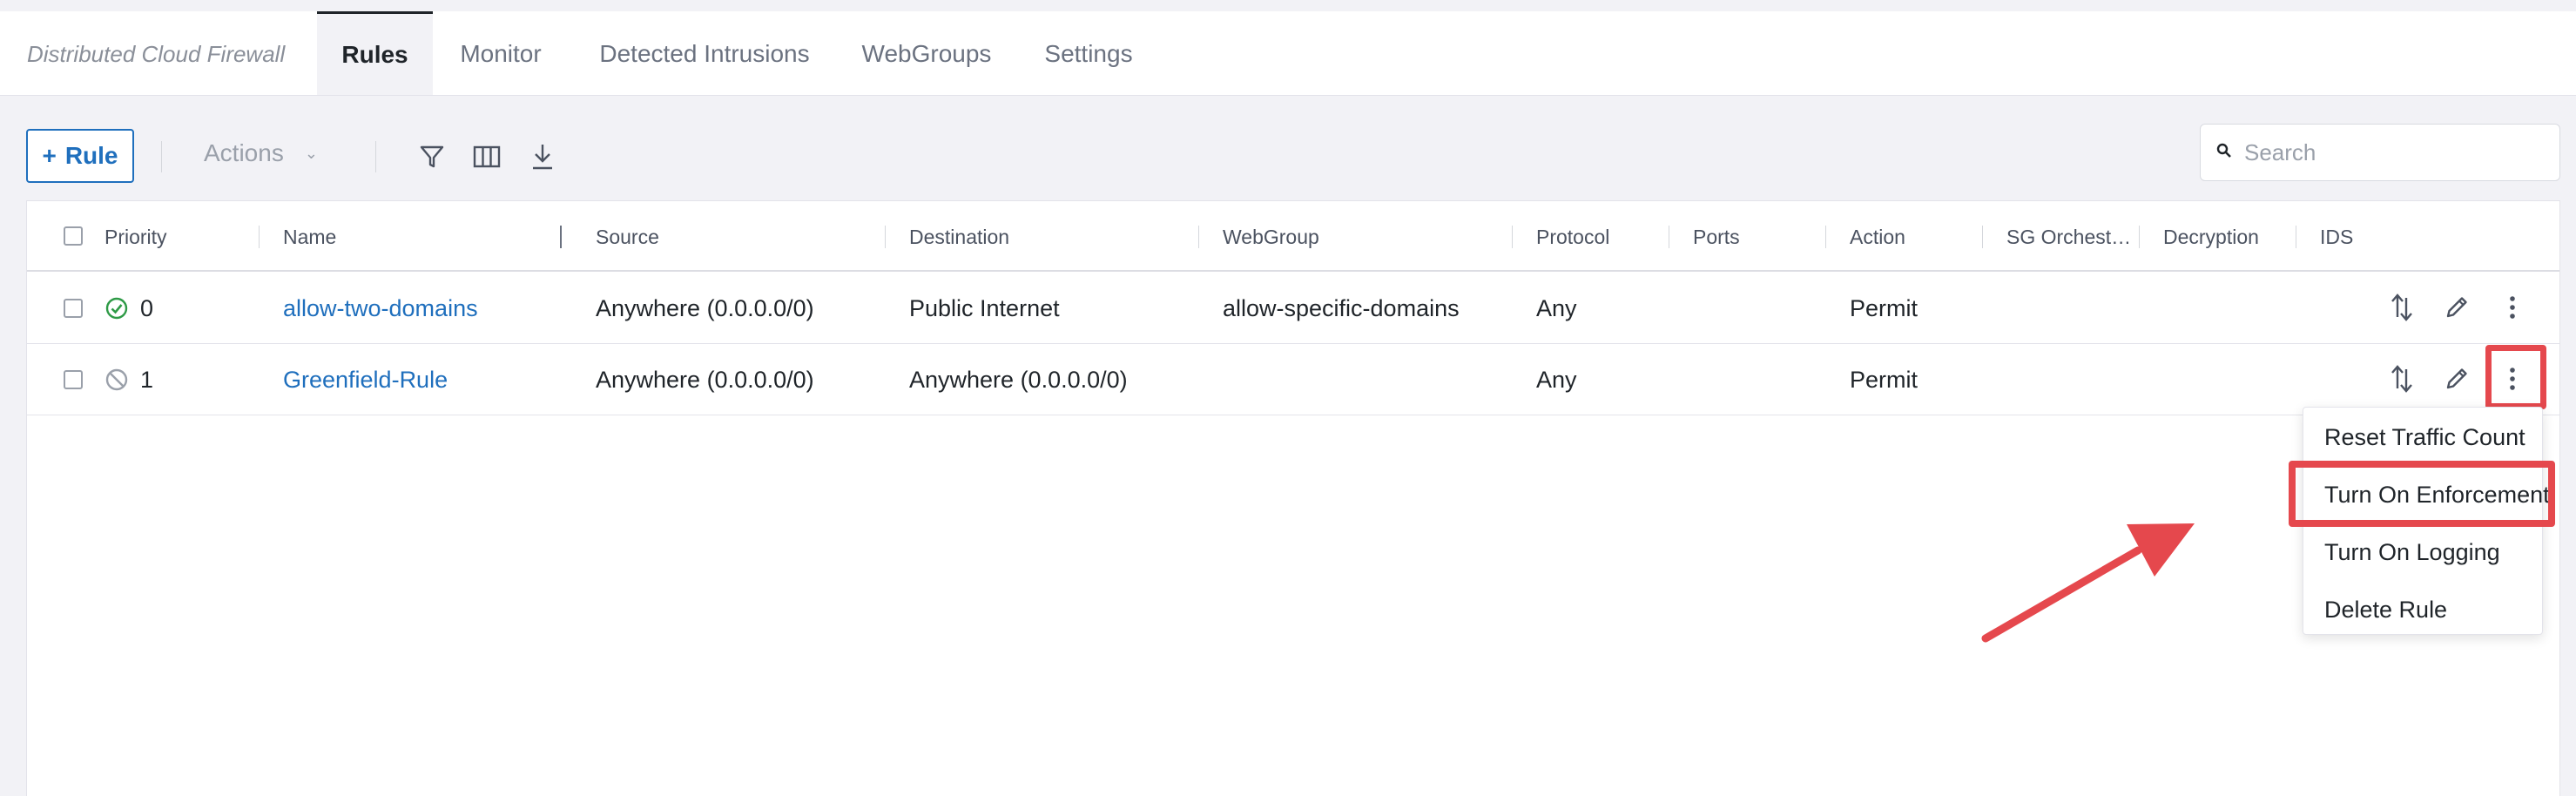 The height and width of the screenshot is (796, 2576). Describe the element at coordinates (49, 155) in the screenshot. I see `plus-icon: +` at that location.